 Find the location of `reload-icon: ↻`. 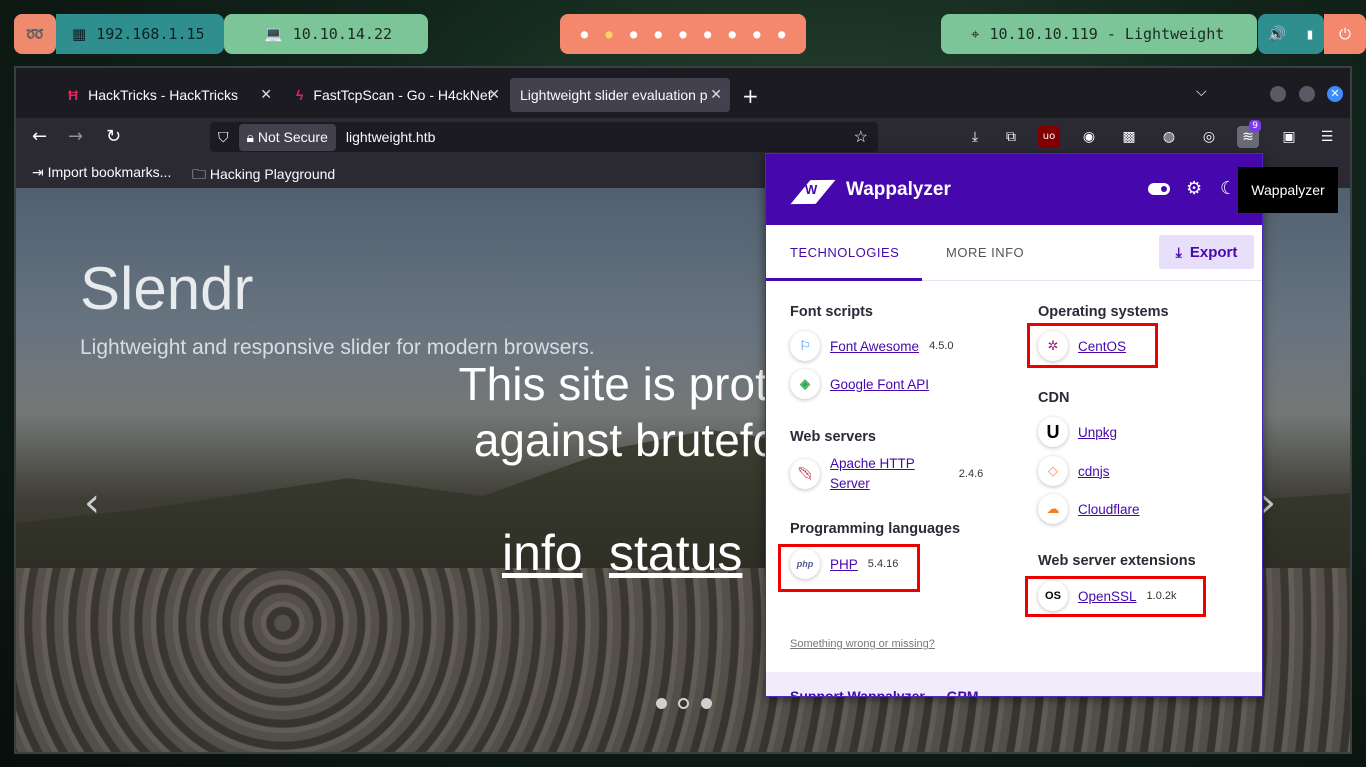

reload-icon: ↻ is located at coordinates (113, 136).